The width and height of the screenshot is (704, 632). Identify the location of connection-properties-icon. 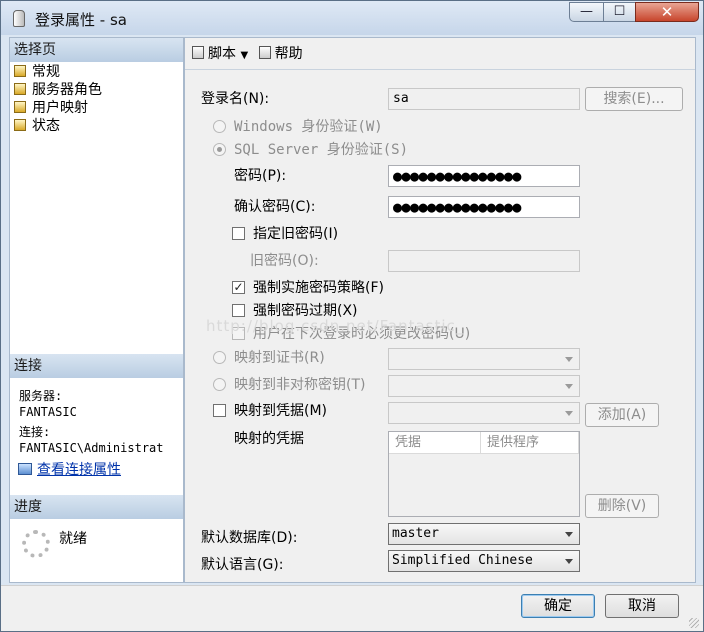
(25, 469).